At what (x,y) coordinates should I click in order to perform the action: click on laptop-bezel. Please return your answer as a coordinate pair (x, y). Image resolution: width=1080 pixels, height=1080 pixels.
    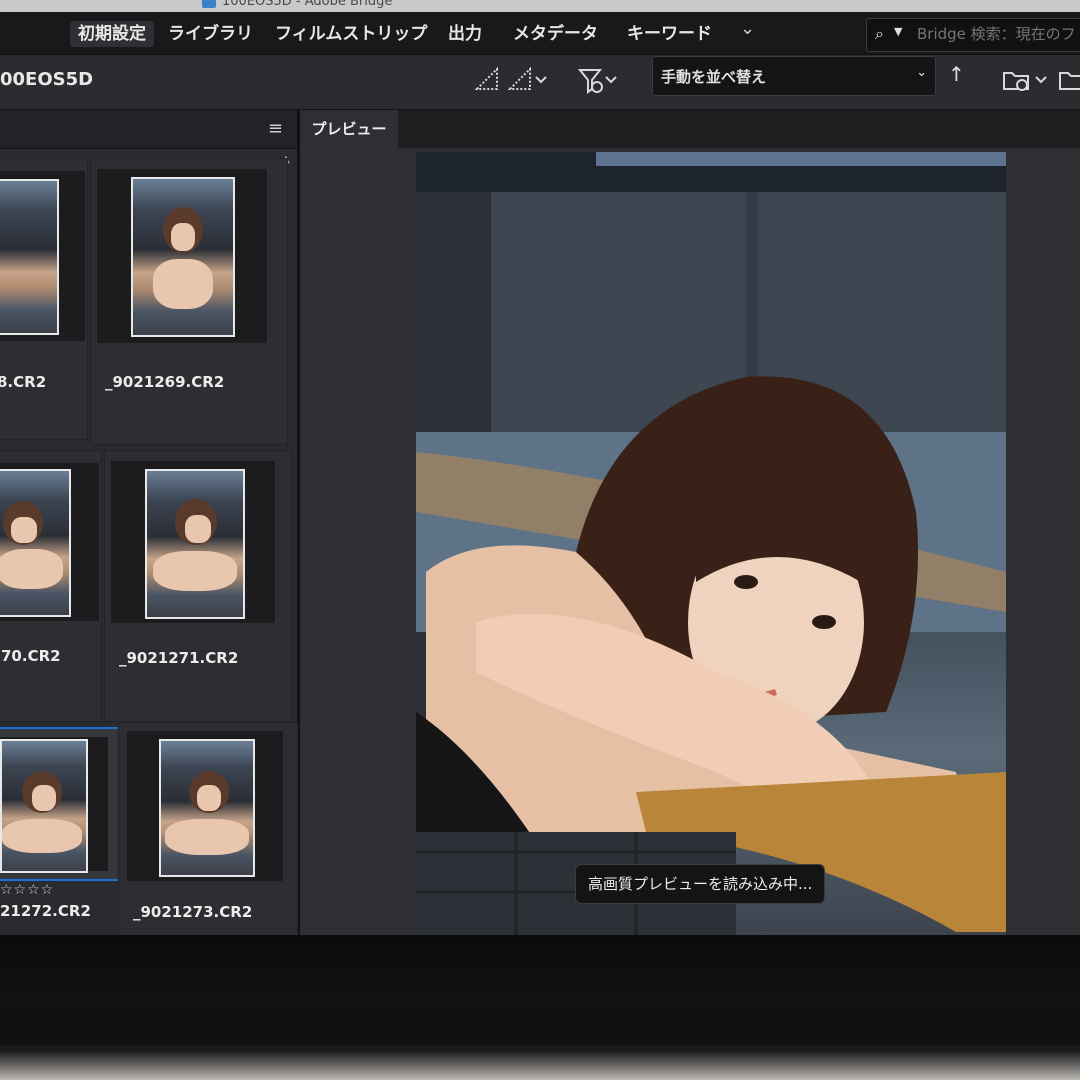
    Looking at the image, I should click on (540, 1007).